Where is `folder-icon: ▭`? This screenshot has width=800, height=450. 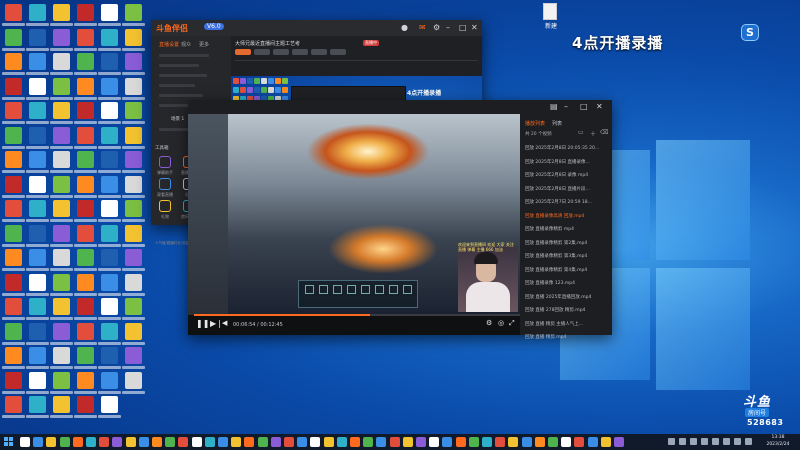
folder-icon: ▭ is located at coordinates (581, 132).